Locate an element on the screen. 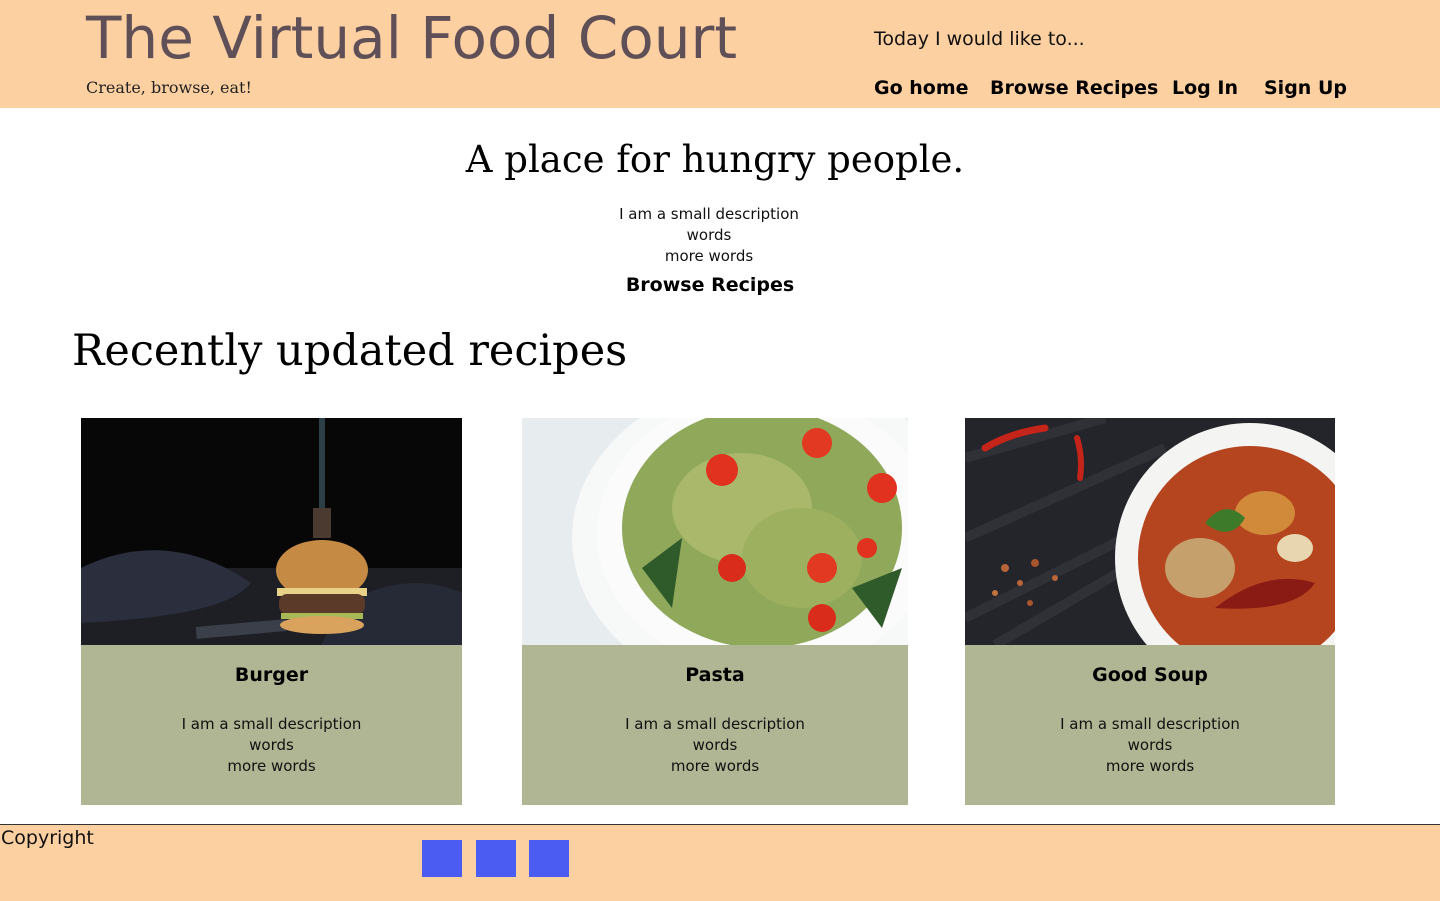  main-nav: Go home Browse Recipes Log In Sign Up is located at coordinates (720, 91).